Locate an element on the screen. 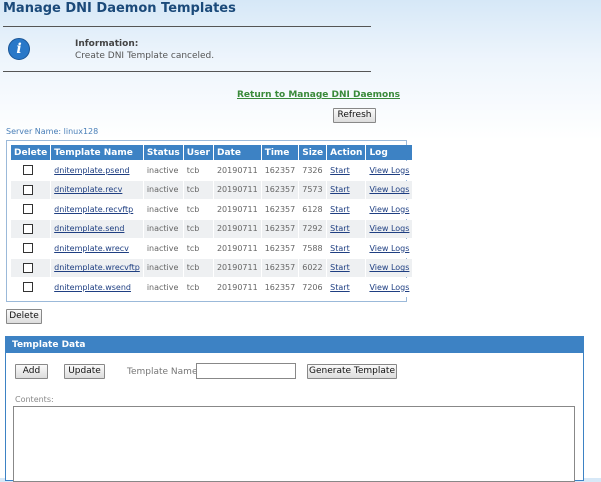  template-name-link: dnitemplate.wrecv is located at coordinates (91, 248).